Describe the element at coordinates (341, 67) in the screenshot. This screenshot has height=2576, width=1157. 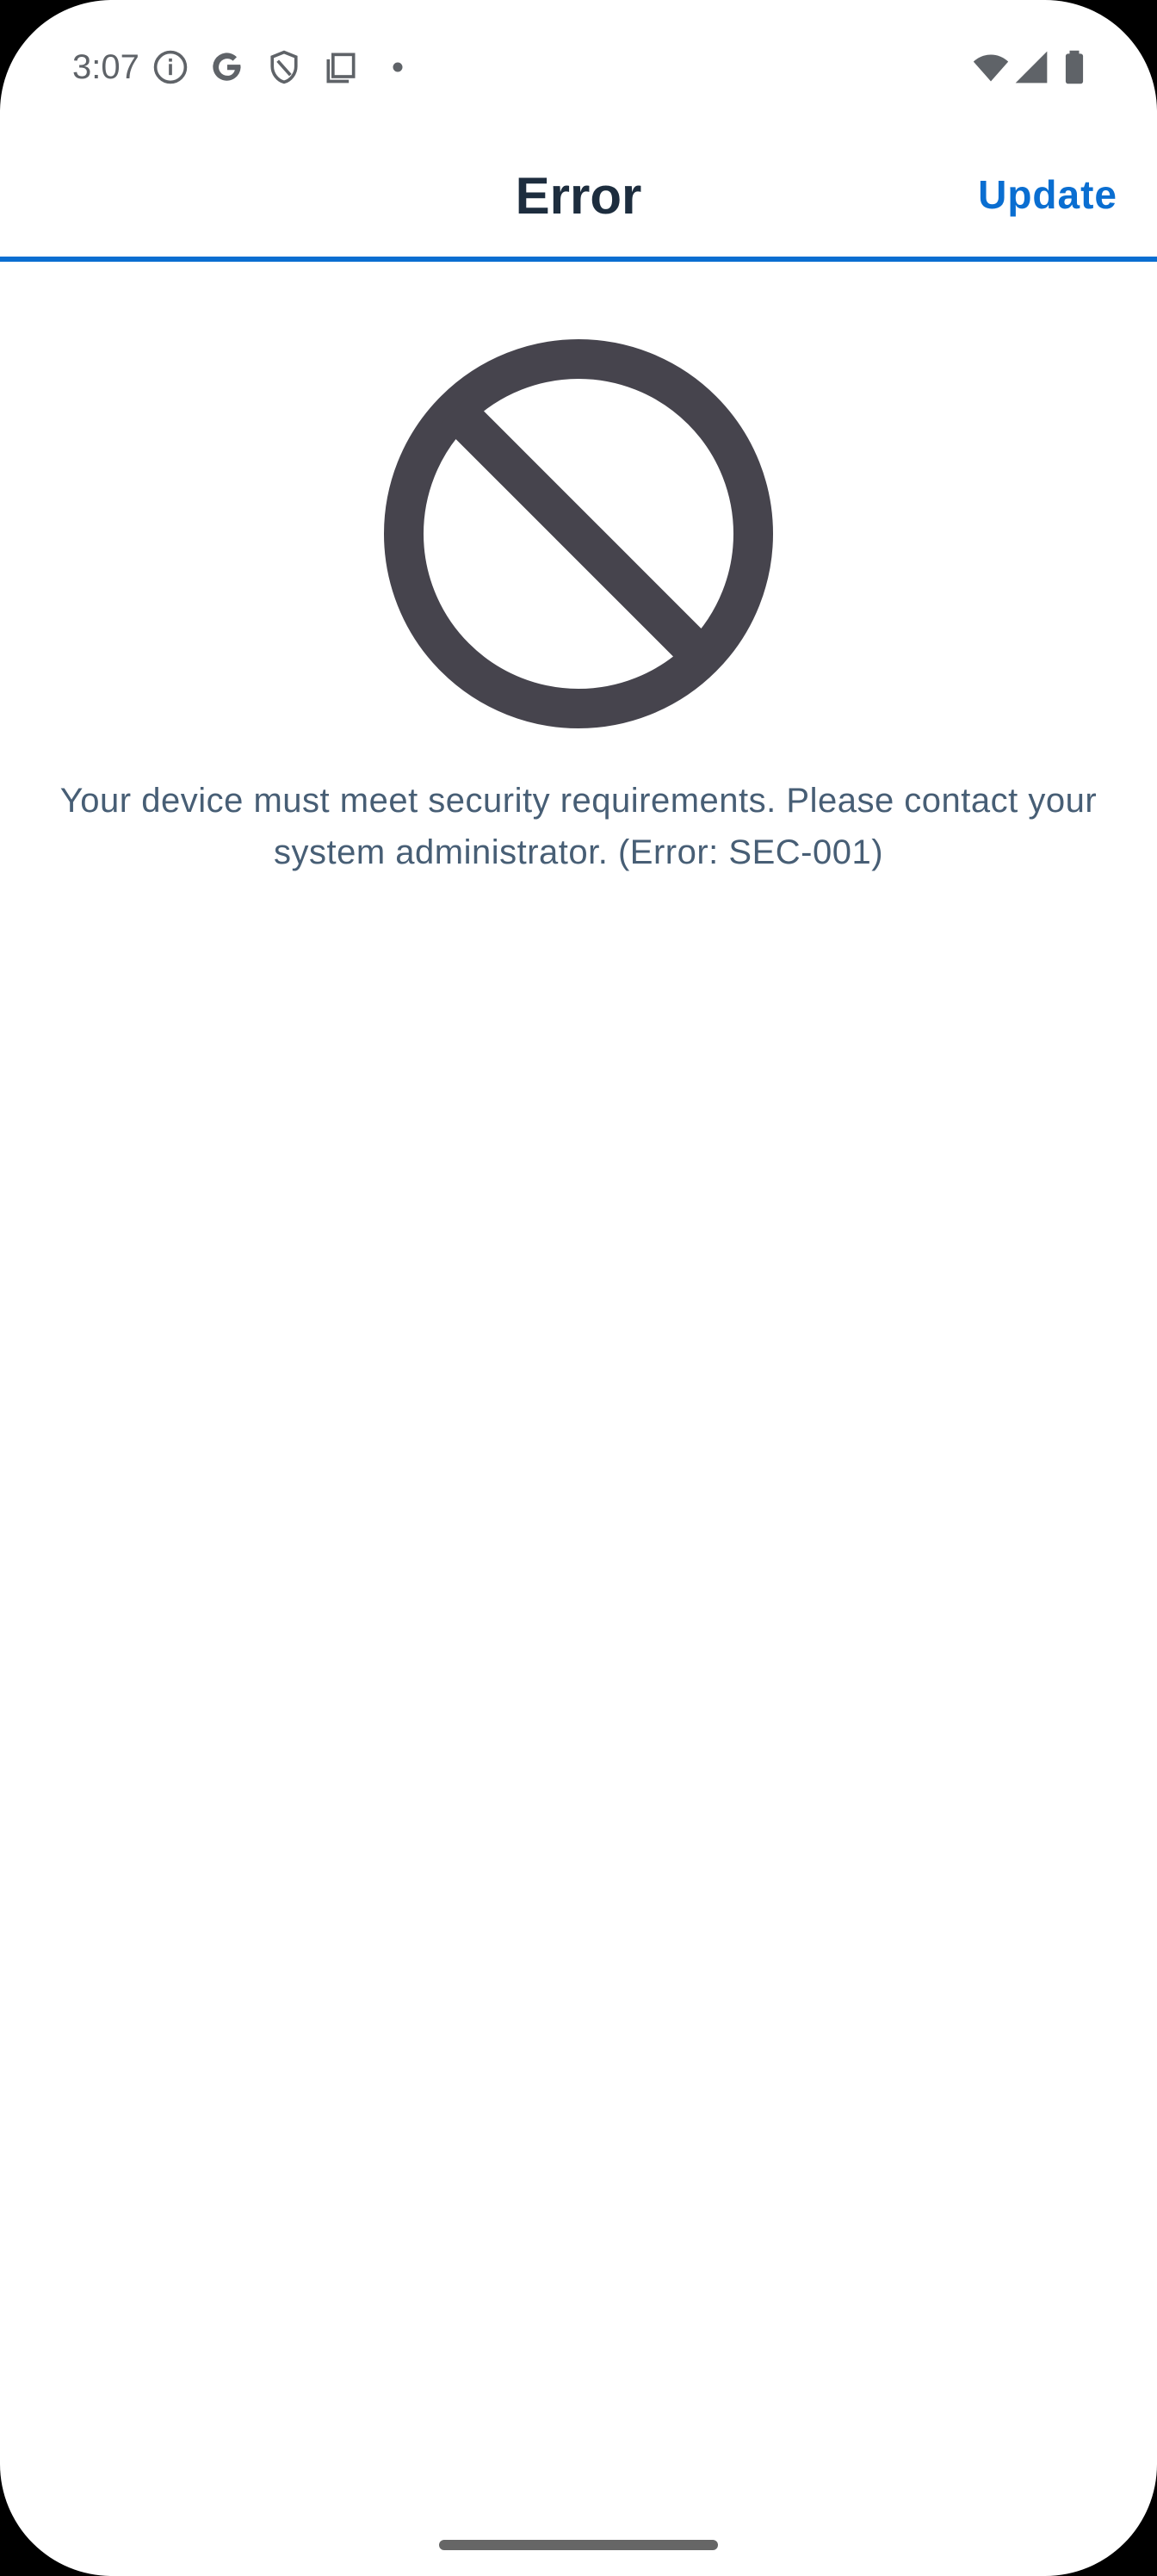
I see `copy-icon` at that location.